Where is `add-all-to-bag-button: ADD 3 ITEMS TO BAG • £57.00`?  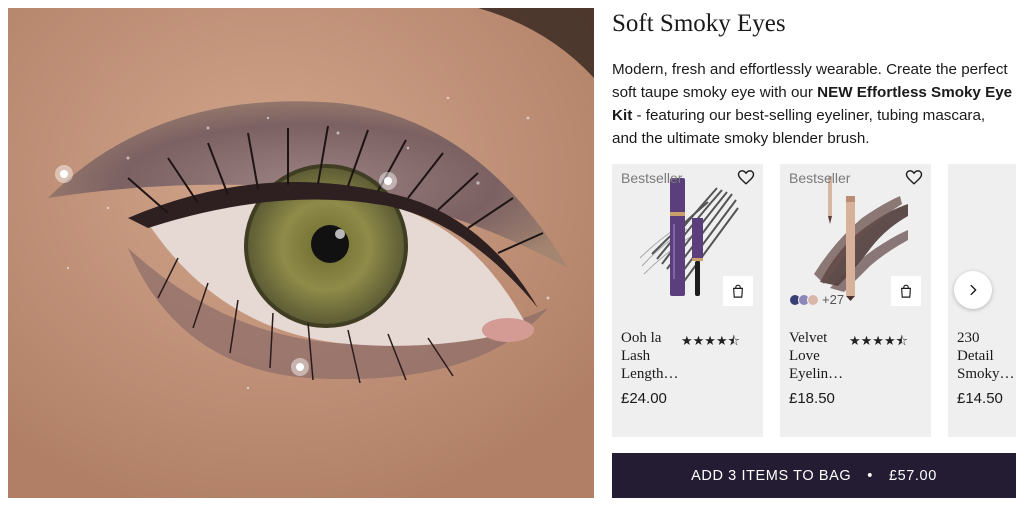
add-all-to-bag-button: ADD 3 ITEMS TO BAG • £57.00 is located at coordinates (814, 475).